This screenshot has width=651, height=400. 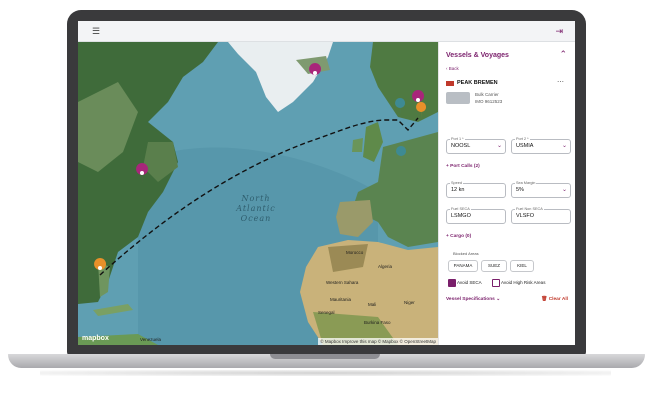 What do you see at coordinates (463, 266) in the screenshot?
I see `chip-panama: PANAMA` at bounding box center [463, 266].